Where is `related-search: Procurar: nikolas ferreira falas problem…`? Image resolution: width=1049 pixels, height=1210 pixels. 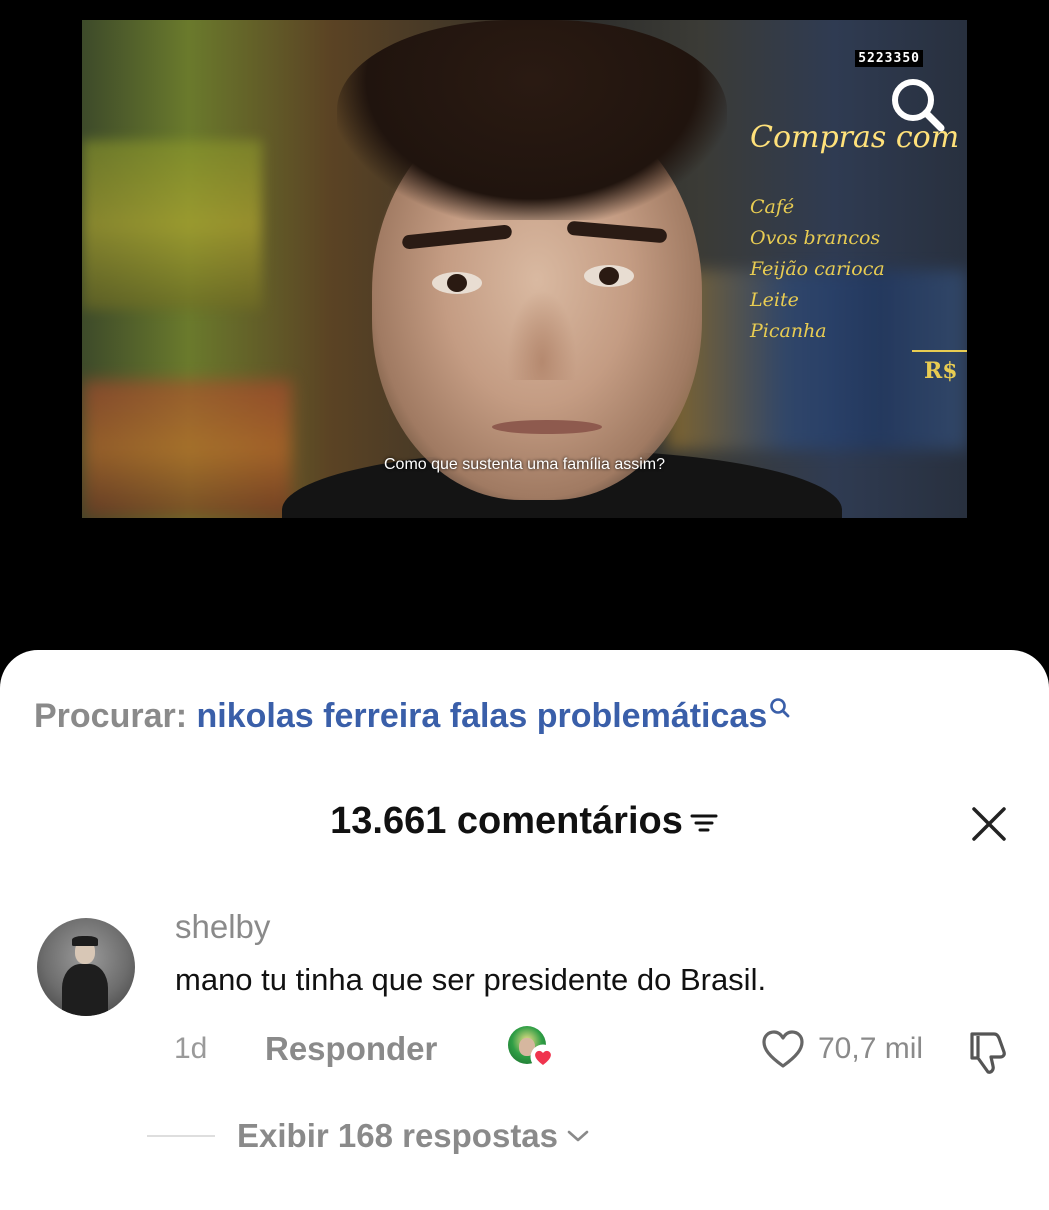
related-search: Procurar: nikolas ferreira falas problem… is located at coordinates (412, 716).